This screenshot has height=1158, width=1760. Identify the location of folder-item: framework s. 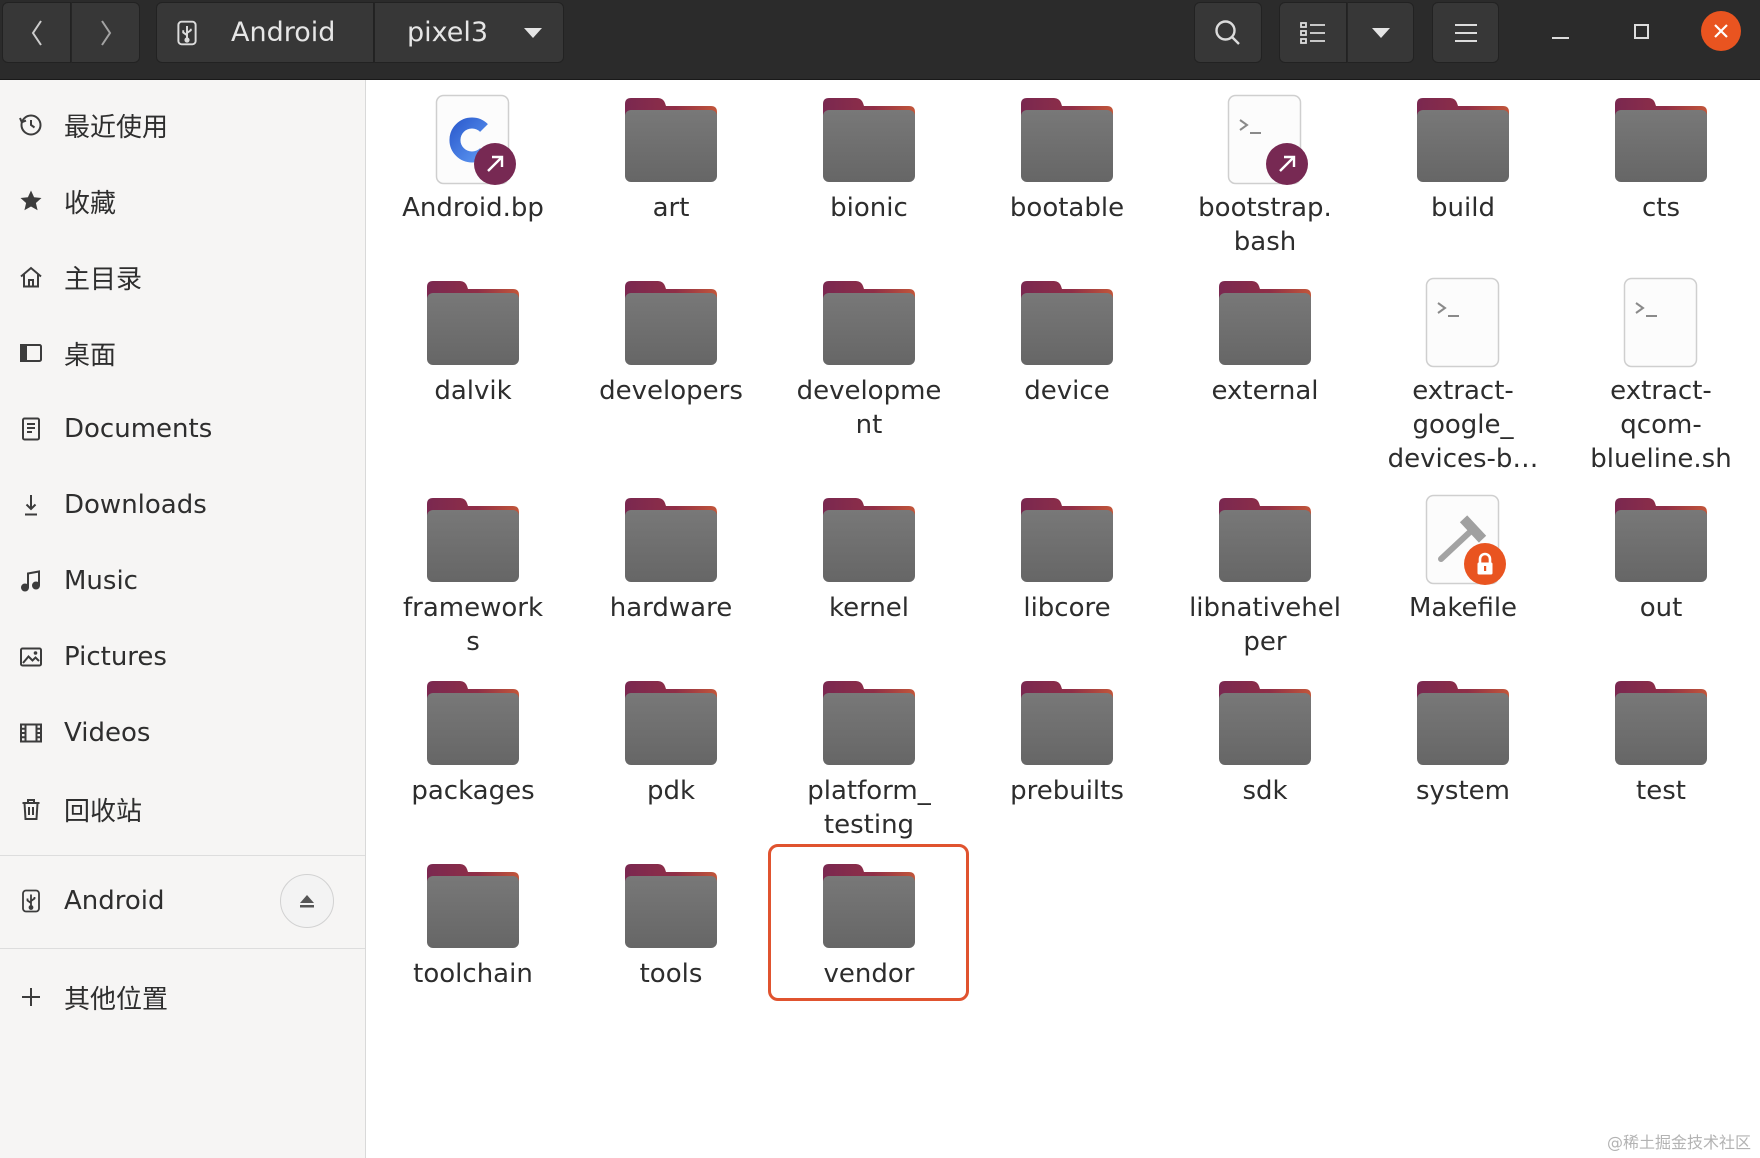
(473, 576).